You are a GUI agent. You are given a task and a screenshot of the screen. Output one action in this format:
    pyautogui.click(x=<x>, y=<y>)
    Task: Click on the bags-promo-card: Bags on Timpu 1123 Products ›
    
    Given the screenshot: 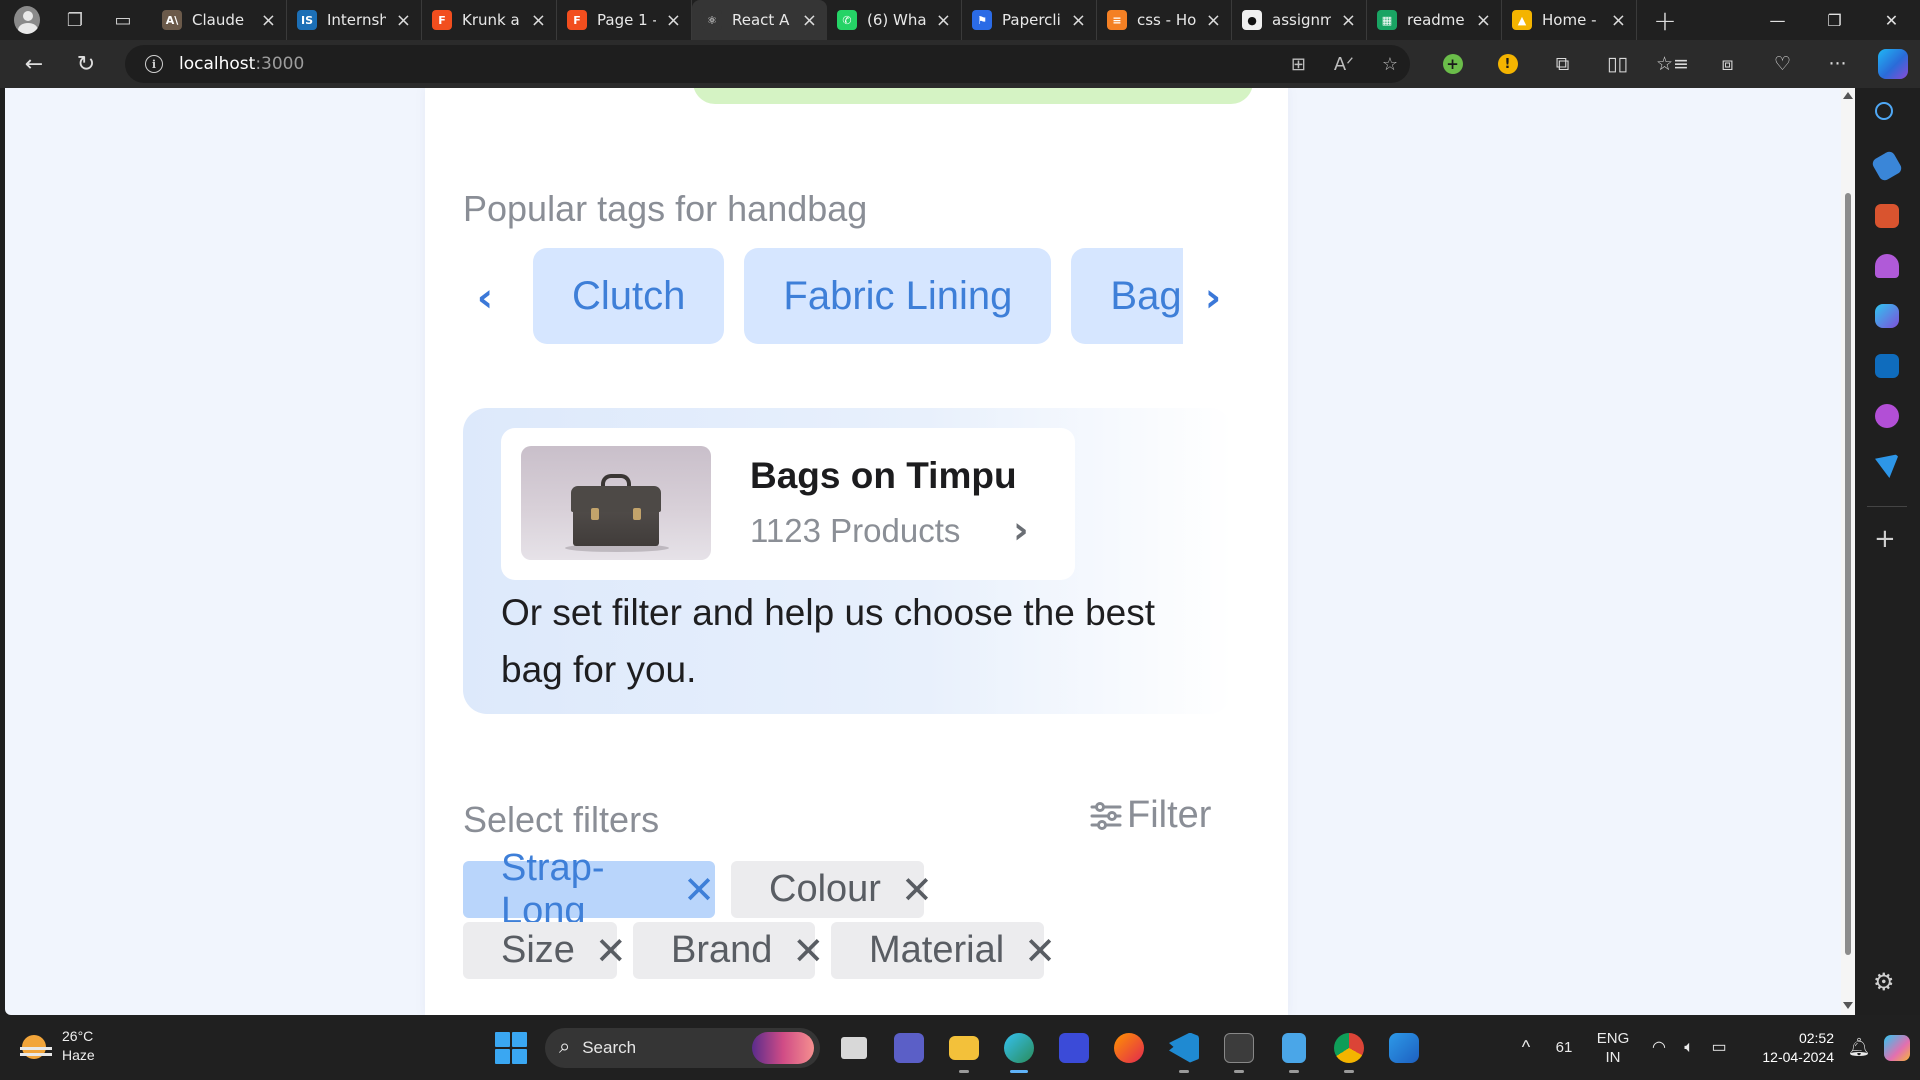 What is the action you would take?
    pyautogui.click(x=788, y=504)
    